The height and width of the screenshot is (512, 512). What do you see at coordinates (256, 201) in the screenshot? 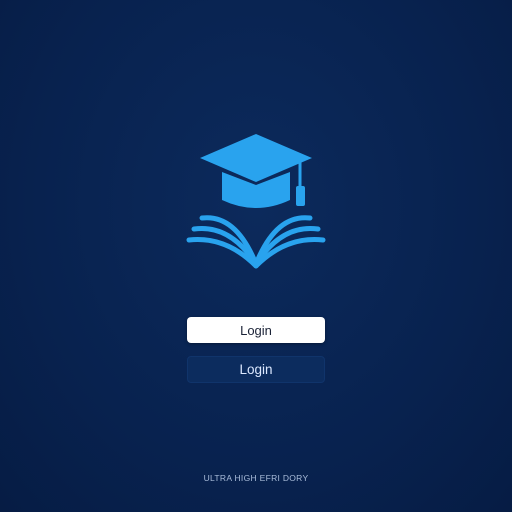
I see `graduation-cap-book-icon` at bounding box center [256, 201].